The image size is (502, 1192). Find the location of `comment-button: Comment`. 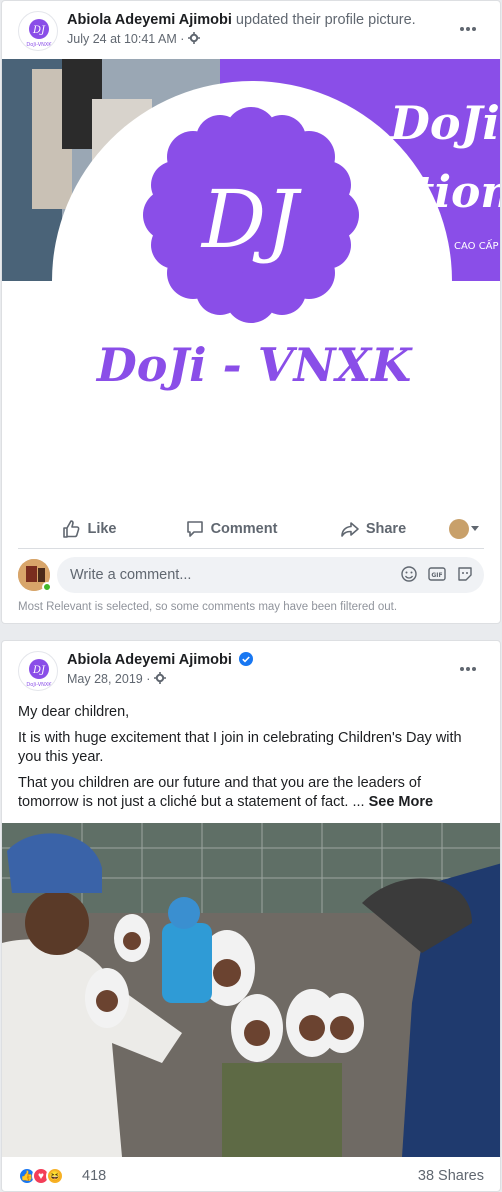

comment-button: Comment is located at coordinates (231, 529).